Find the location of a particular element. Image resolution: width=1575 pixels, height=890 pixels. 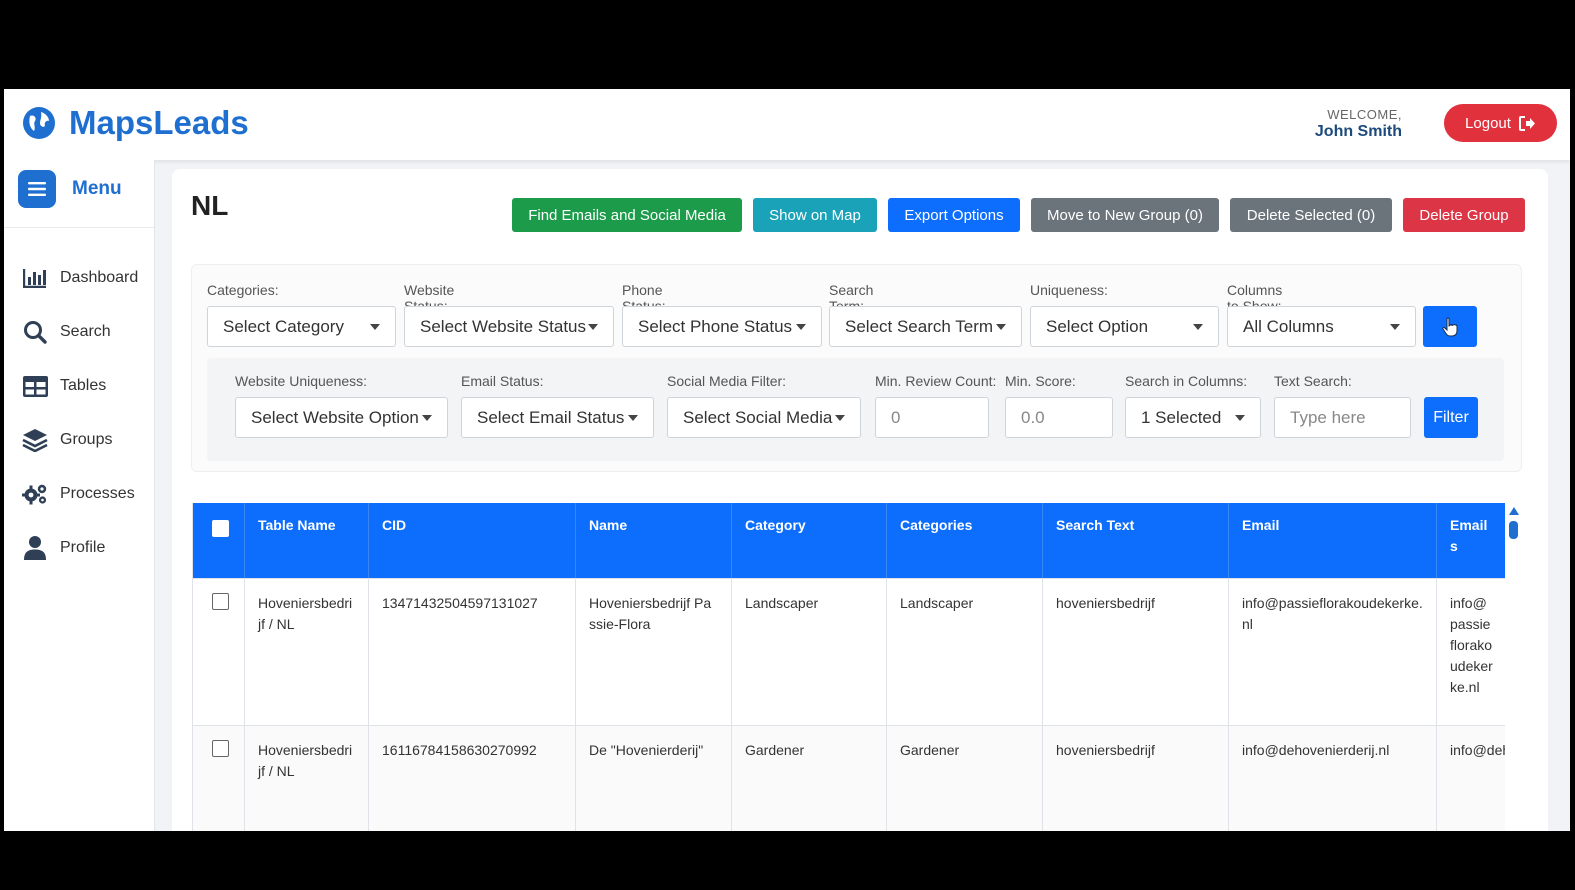

cell-table-name: Hoveniersbedrijf / NL is located at coordinates (307, 652).